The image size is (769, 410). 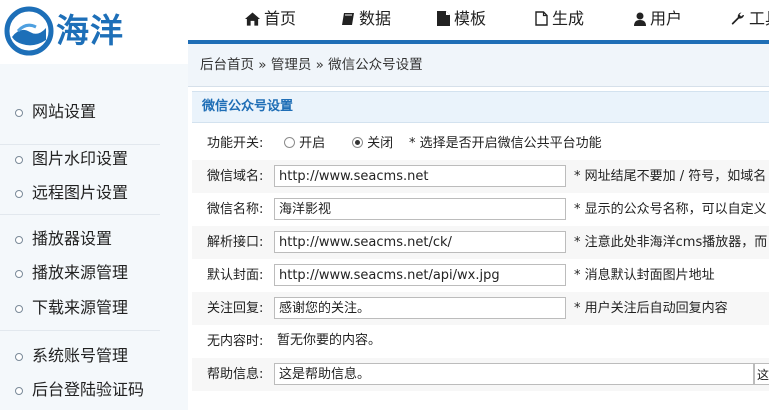 I want to click on api-input: http://www.seacms.net/ck/, so click(x=420, y=242).